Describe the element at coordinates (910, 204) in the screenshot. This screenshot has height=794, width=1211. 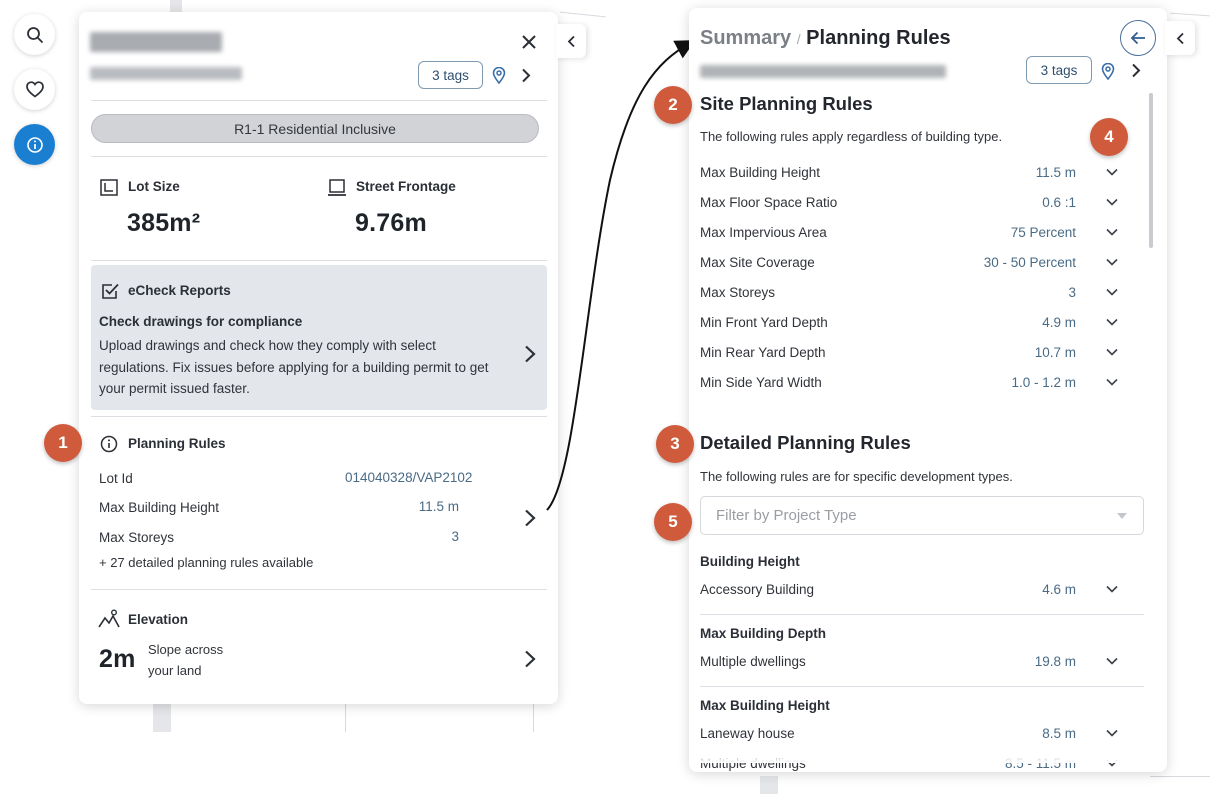
I see `site-rule-row: Max Floor Space Ratio 0.6 :1` at that location.